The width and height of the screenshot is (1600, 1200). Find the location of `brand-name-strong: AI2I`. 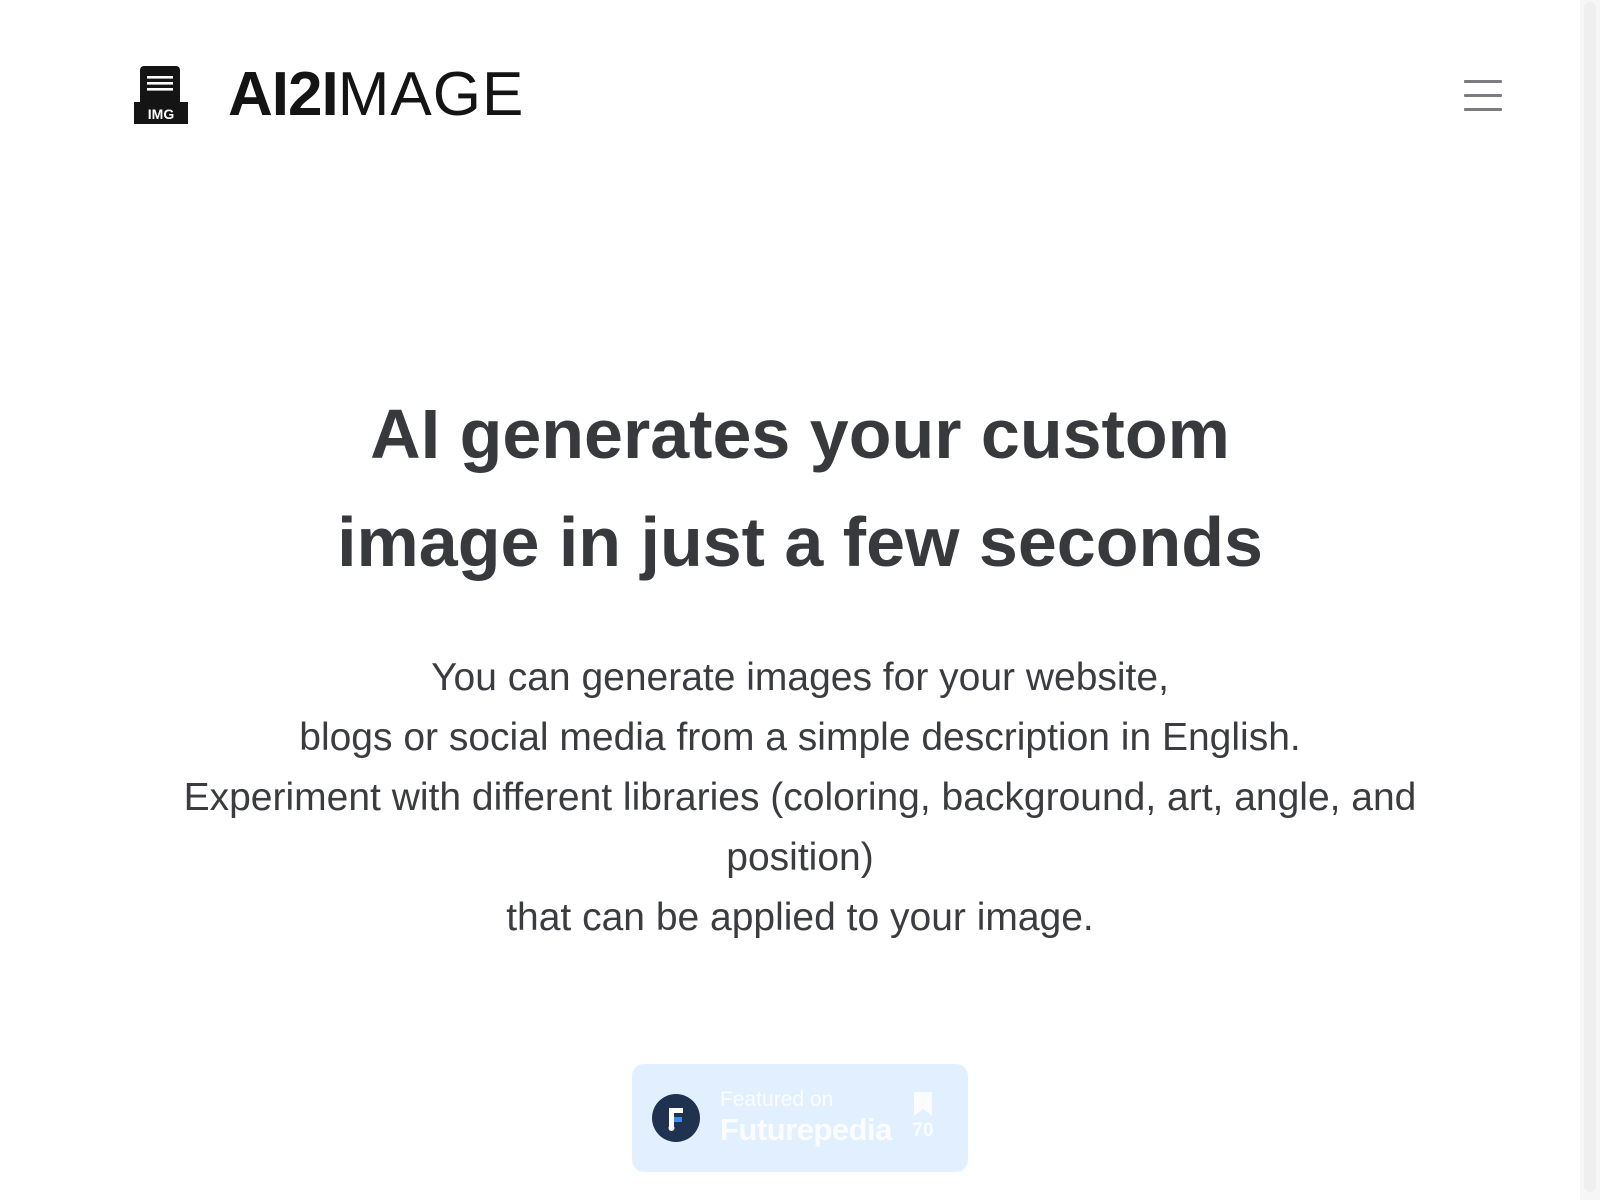

brand-name-strong: AI2I is located at coordinates (283, 94).